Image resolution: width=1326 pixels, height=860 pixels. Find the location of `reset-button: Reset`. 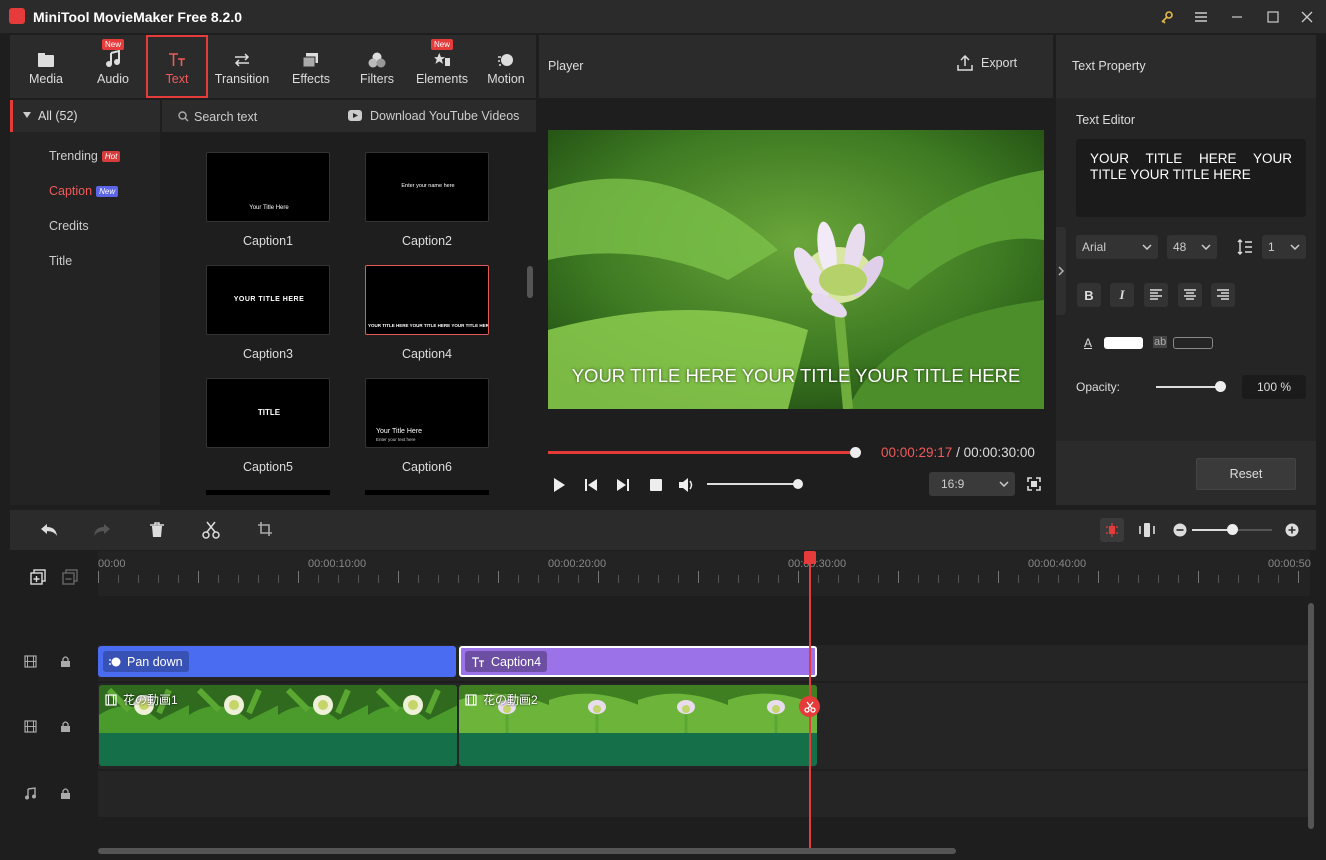

reset-button: Reset is located at coordinates (1246, 474).